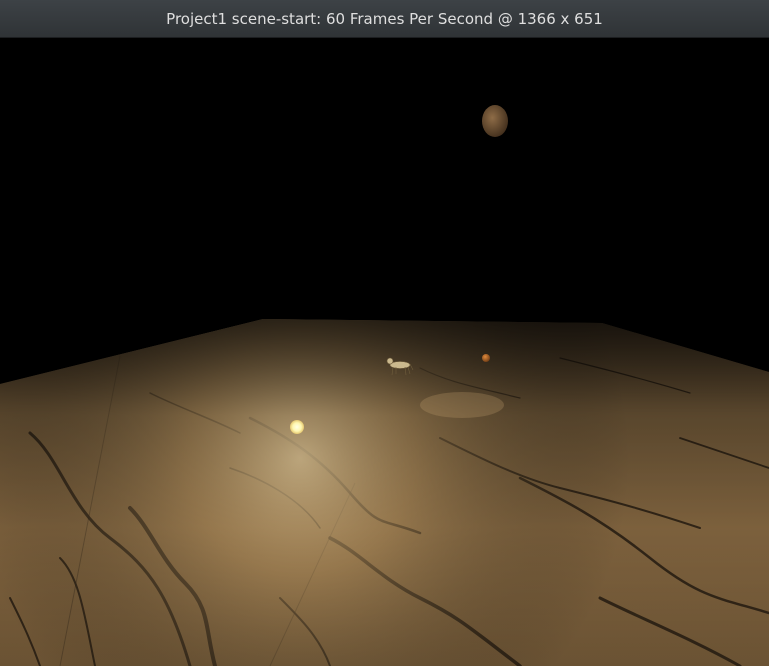 This screenshot has height=666, width=769. Describe the element at coordinates (495, 121) in the screenshot. I see `moon-sphere` at that location.